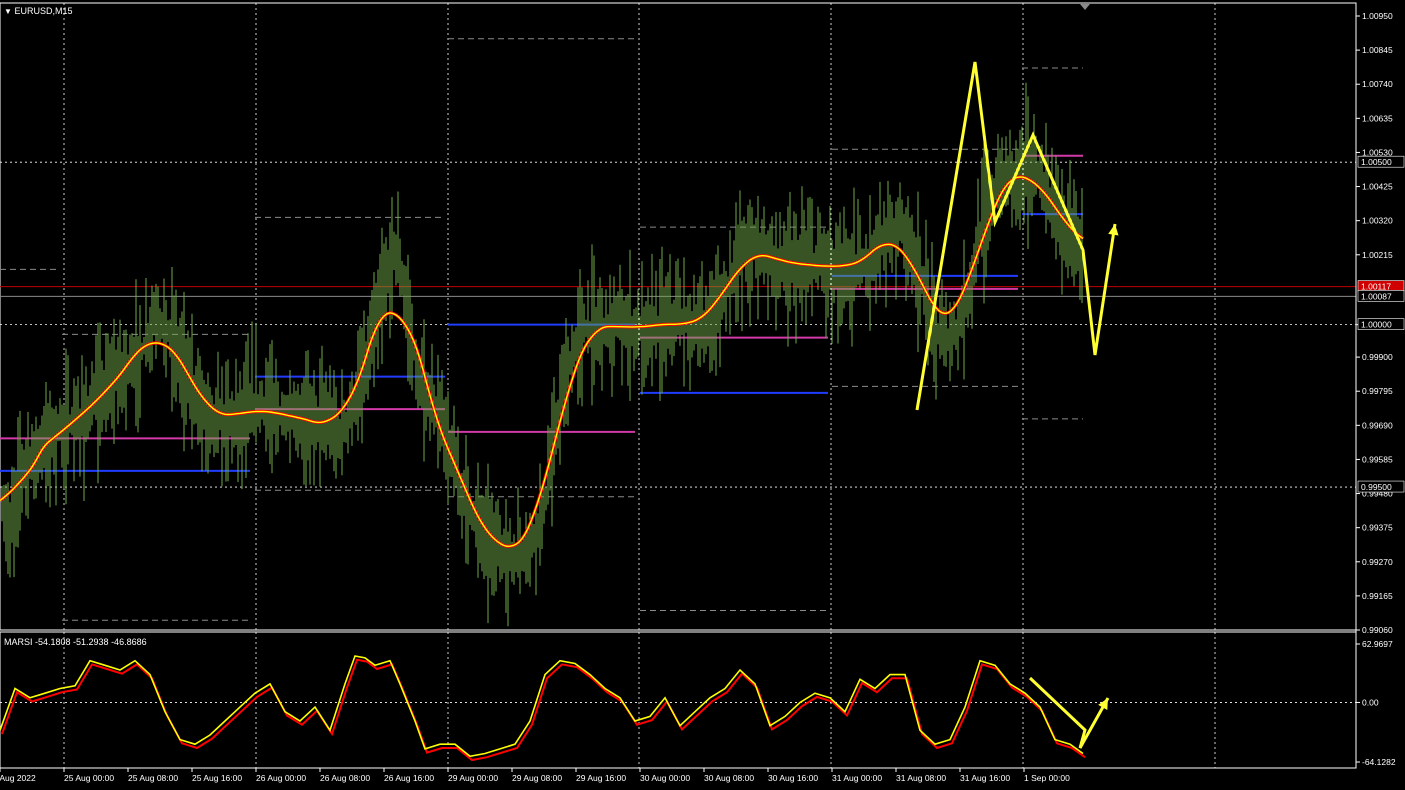 The image size is (1405, 790). I want to click on y-tick-label: 1.00320, so click(1377, 221).